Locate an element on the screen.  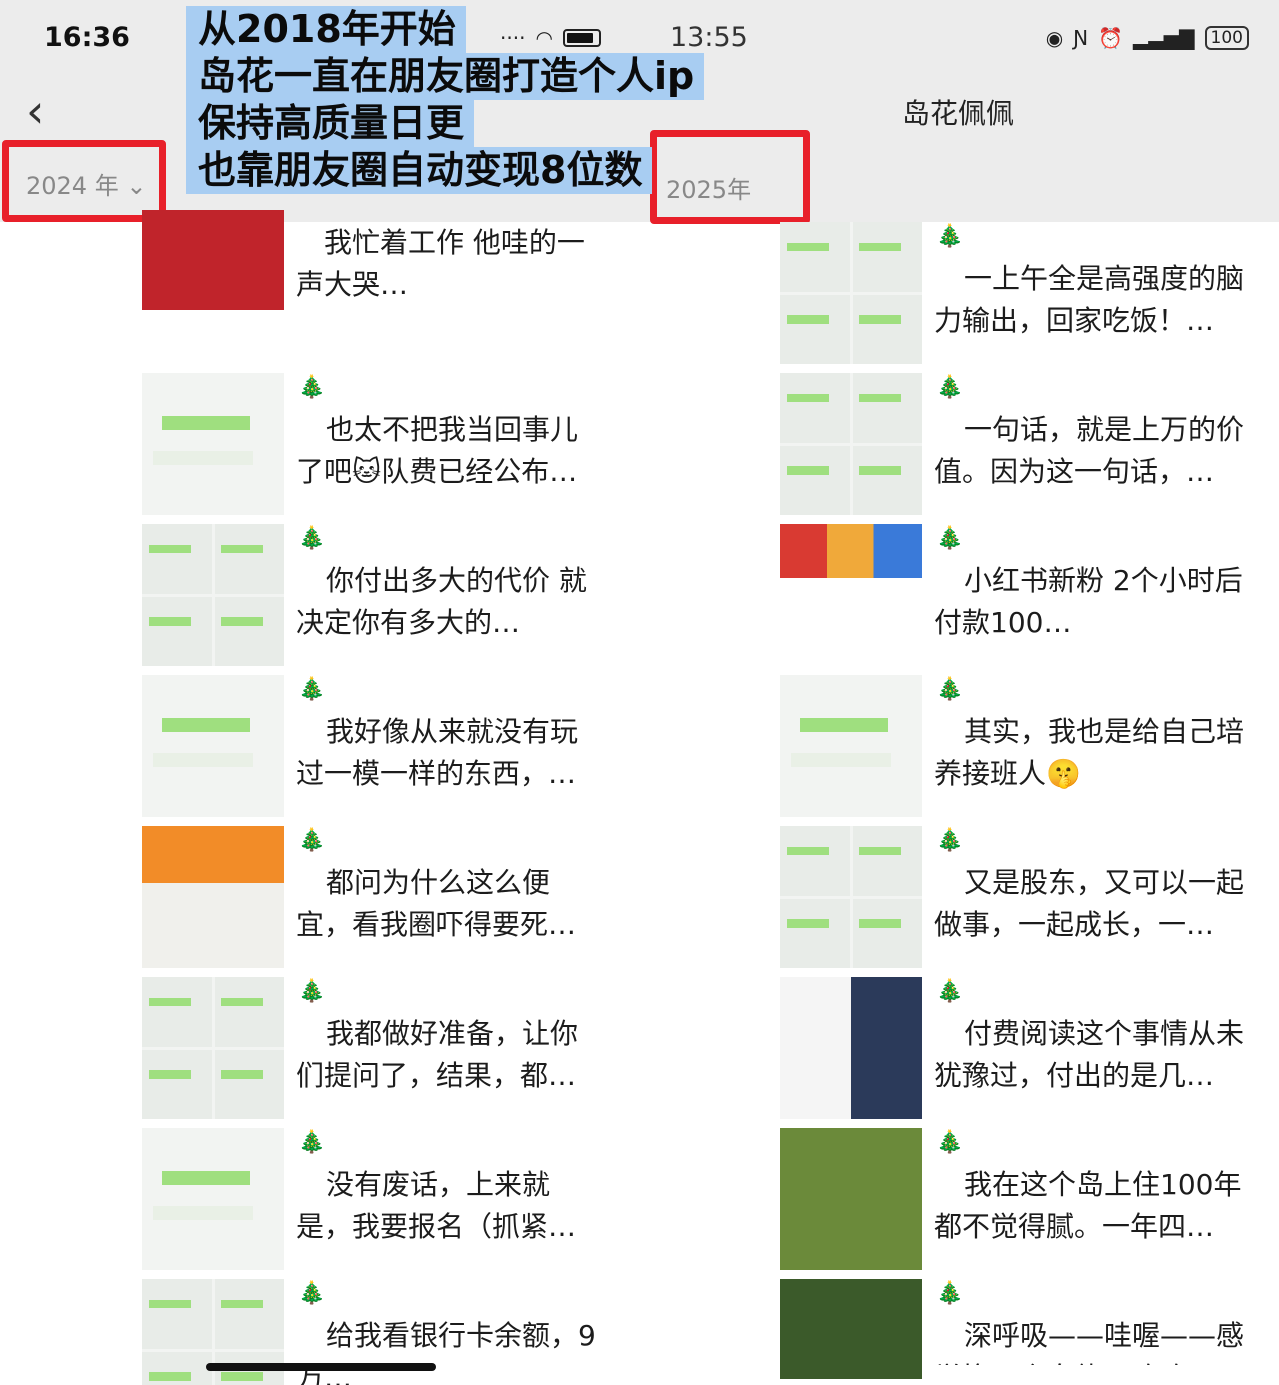
caption-line: 岛花一直在朋友圈打造个人ip is located at coordinates (445, 76).